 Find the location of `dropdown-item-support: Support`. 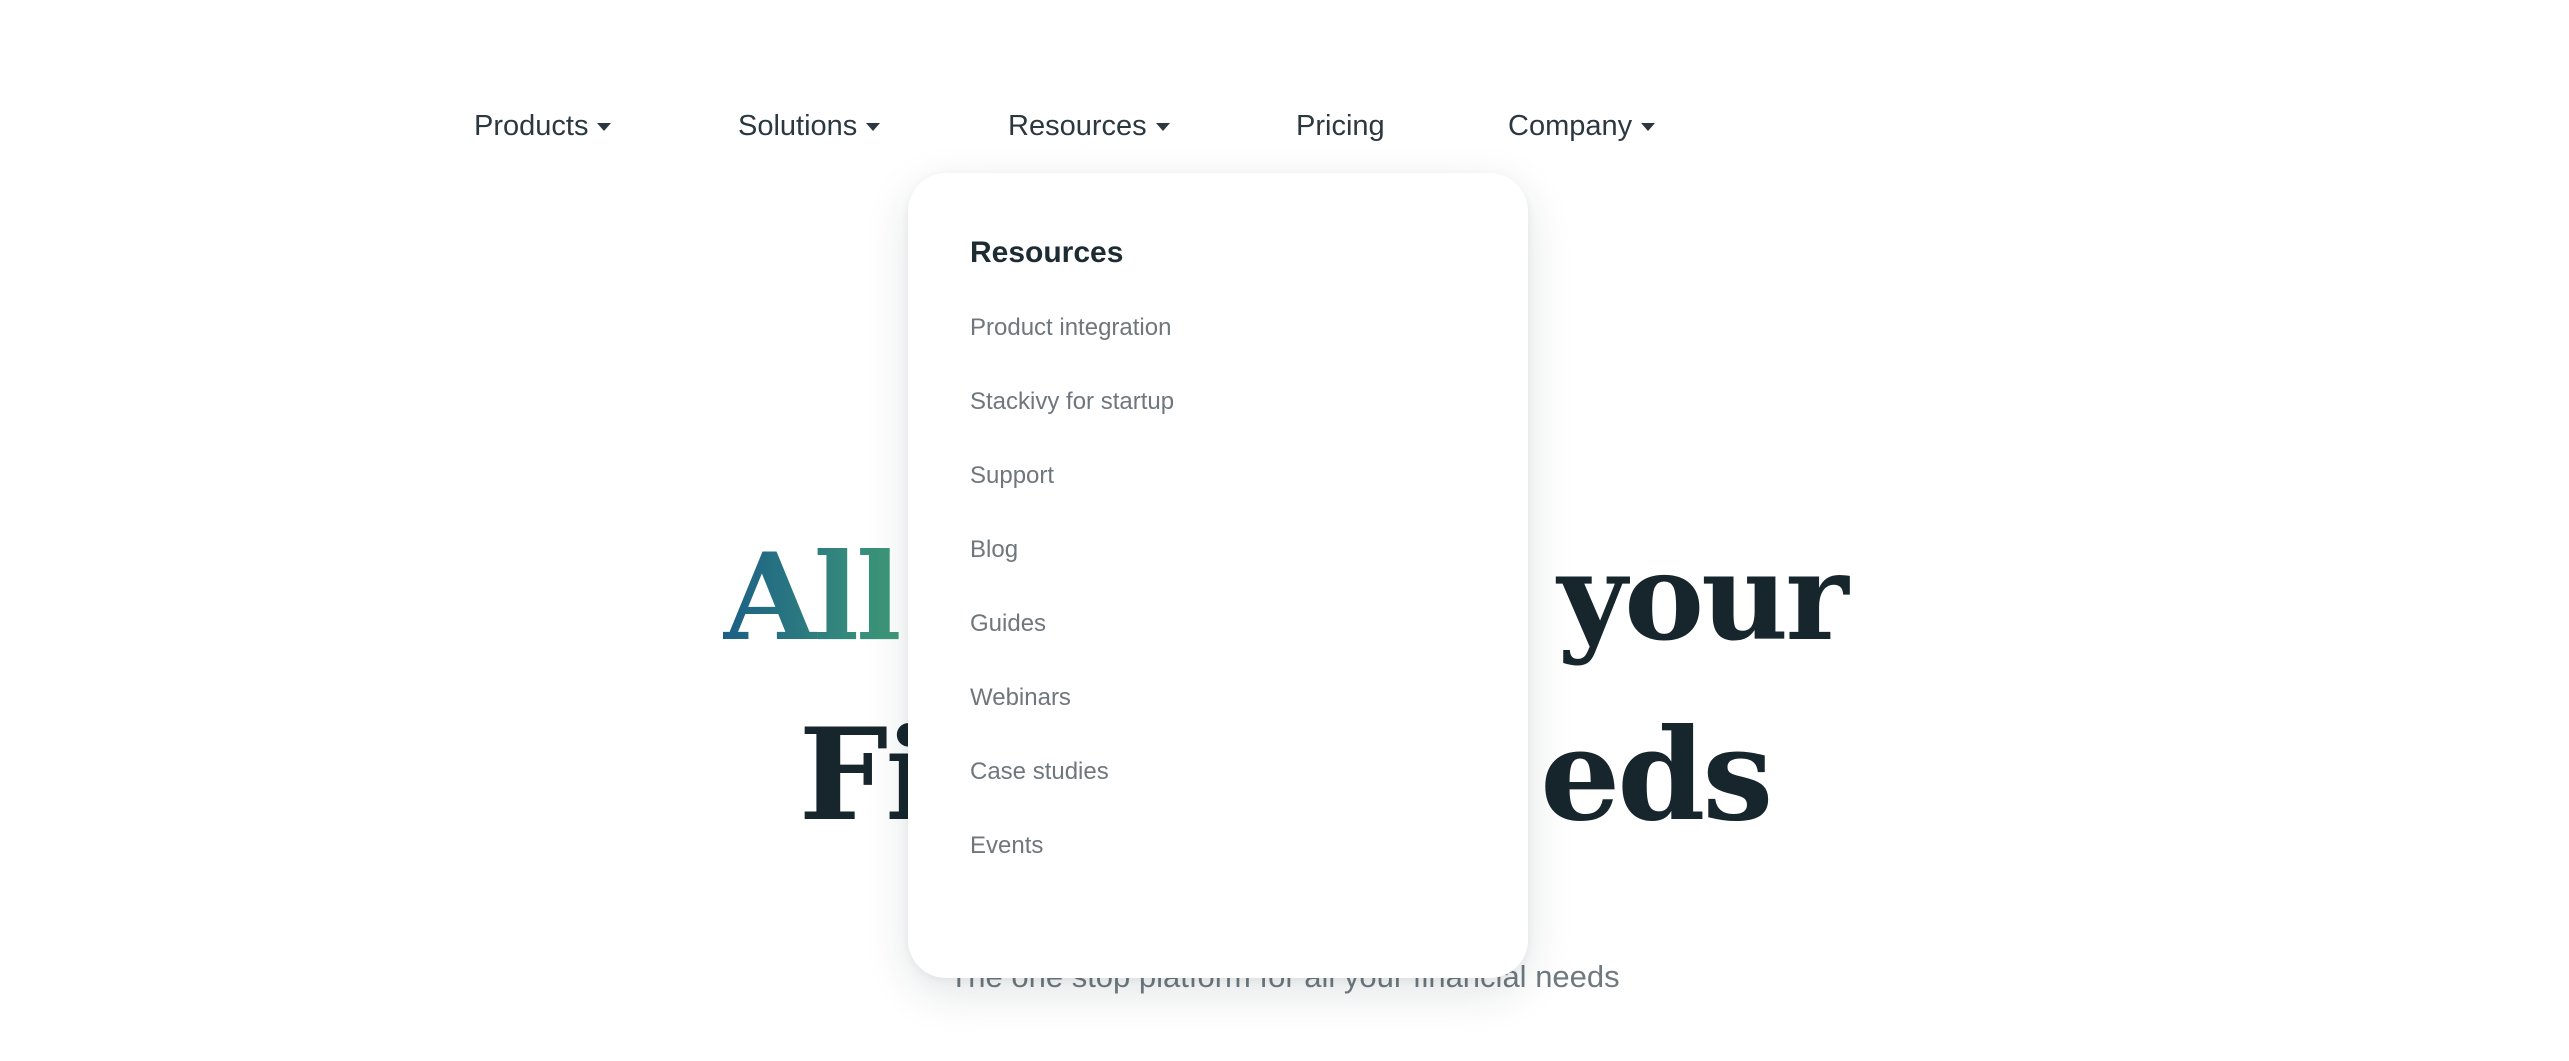

dropdown-item-support: Support is located at coordinates (1012, 476).